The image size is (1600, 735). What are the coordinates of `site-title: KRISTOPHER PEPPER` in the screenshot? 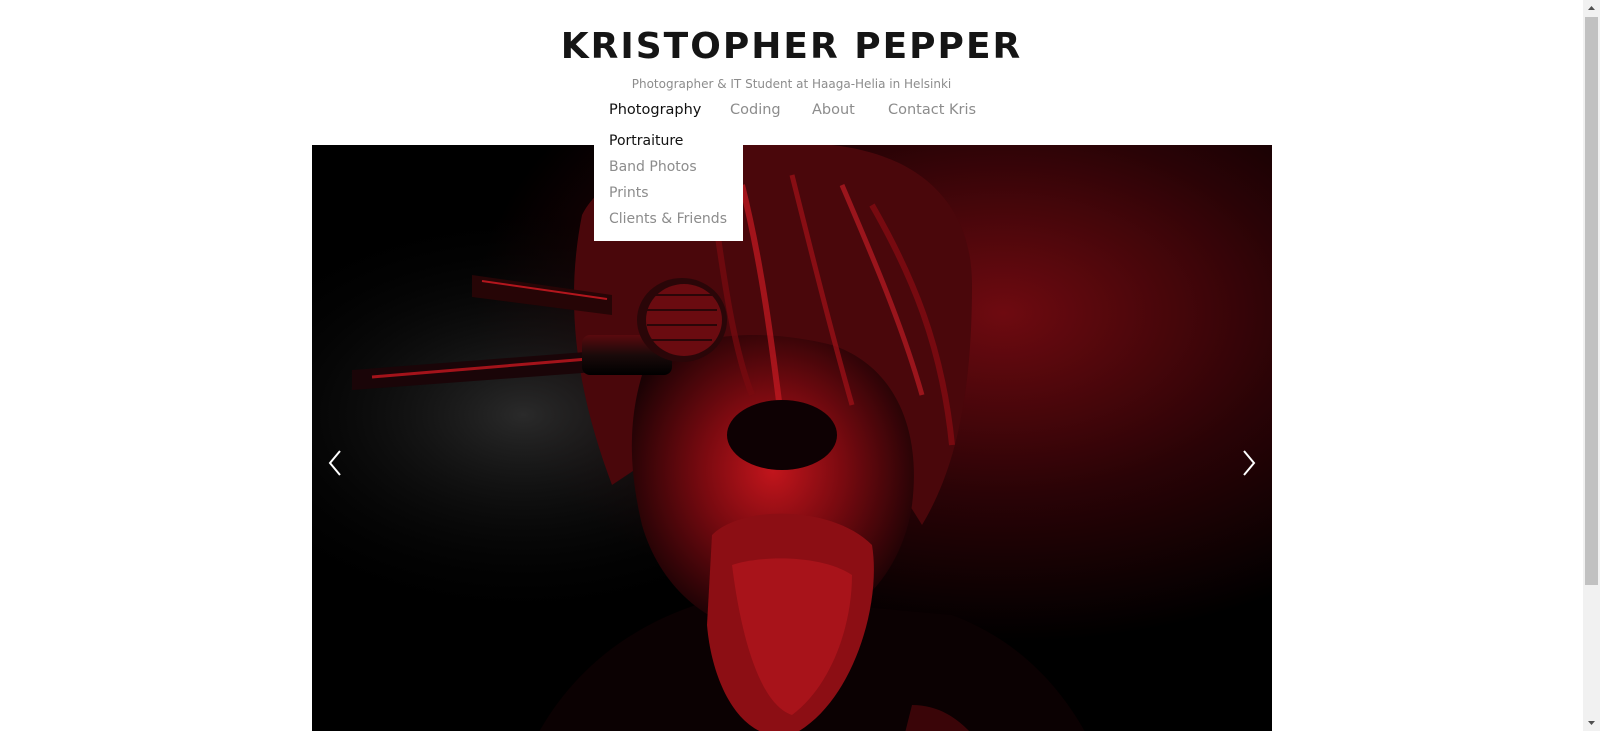 It's located at (791, 46).